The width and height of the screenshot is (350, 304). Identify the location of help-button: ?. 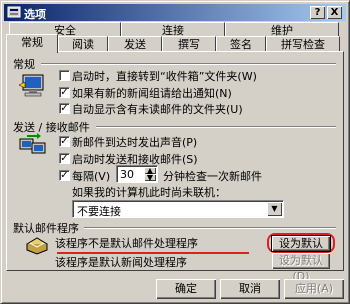
(317, 12).